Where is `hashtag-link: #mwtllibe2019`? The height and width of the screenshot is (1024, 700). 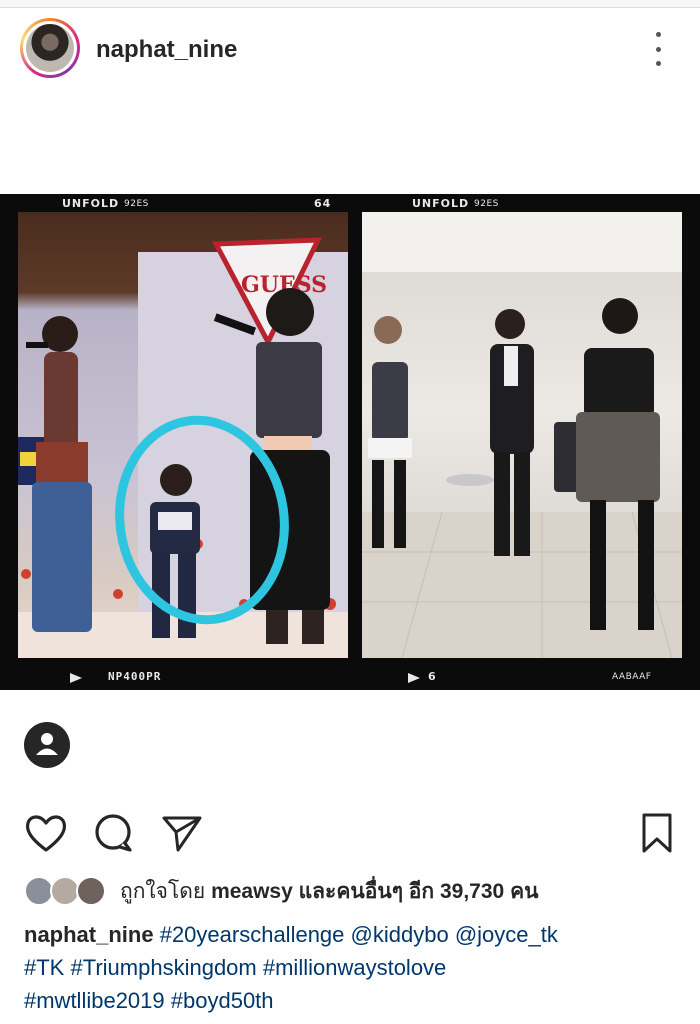
hashtag-link: #mwtllibe2019 is located at coordinates (94, 1000).